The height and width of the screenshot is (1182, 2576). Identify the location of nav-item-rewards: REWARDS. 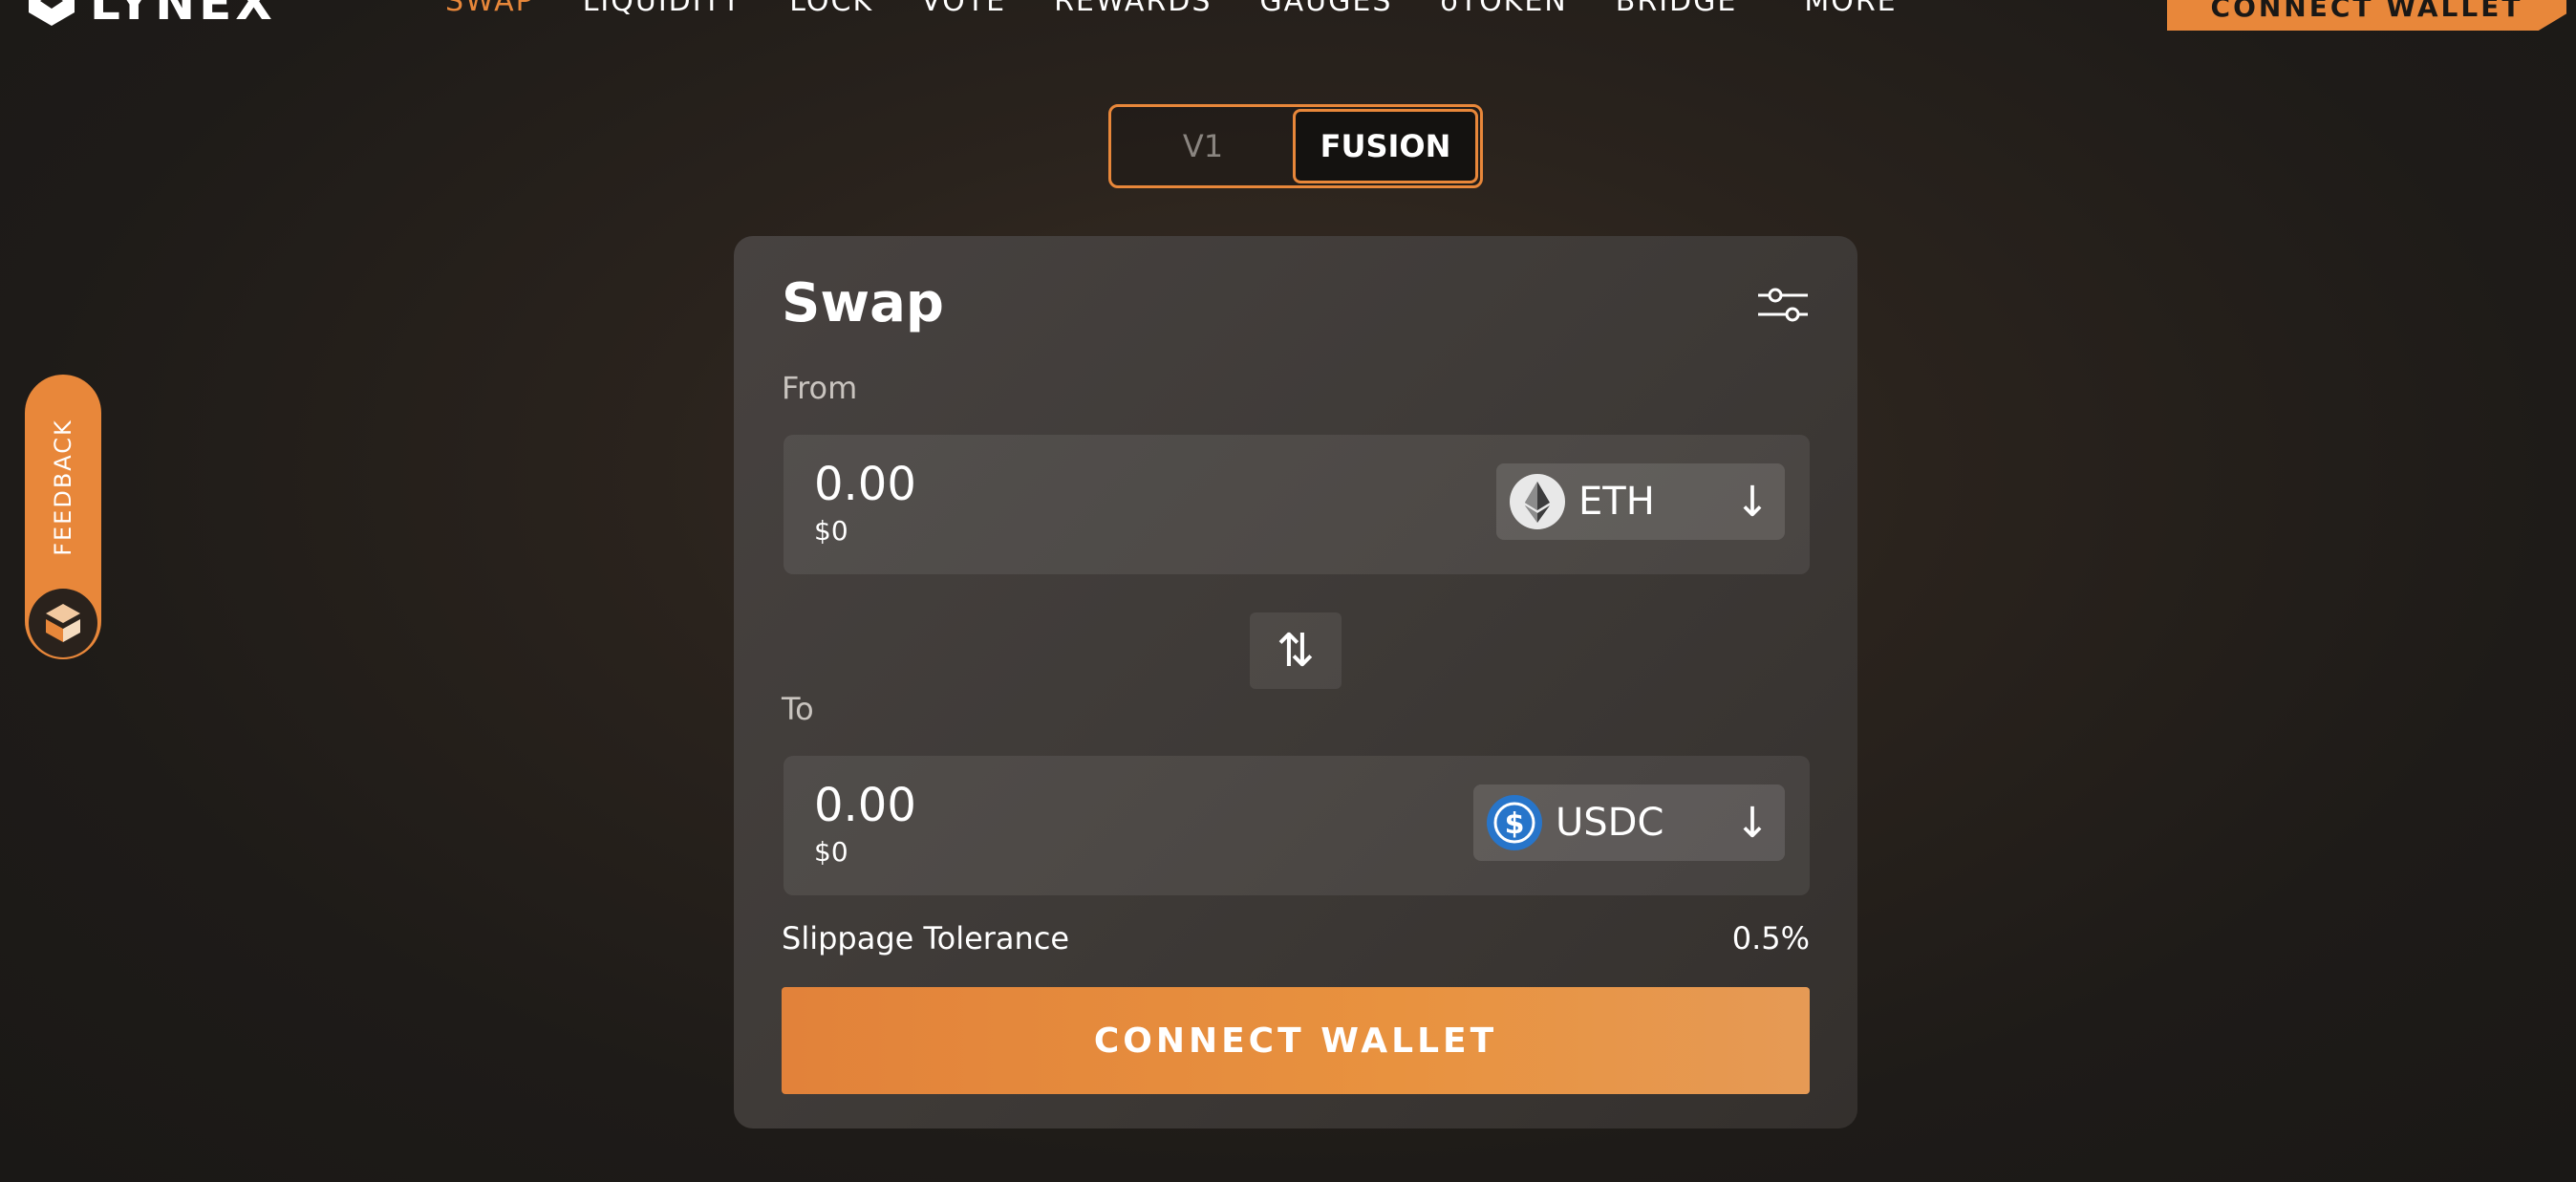
(1133, 9).